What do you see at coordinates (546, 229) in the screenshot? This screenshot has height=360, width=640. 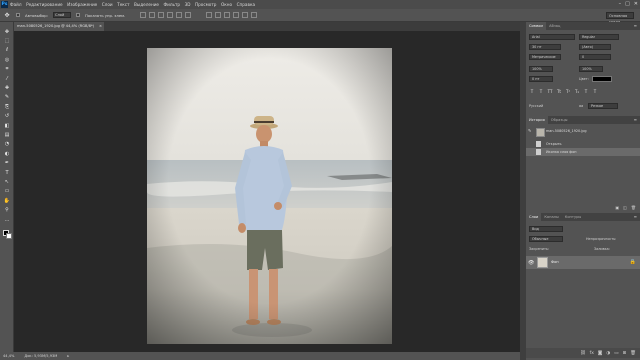 I see `layer-filter-select: Вид` at bounding box center [546, 229].